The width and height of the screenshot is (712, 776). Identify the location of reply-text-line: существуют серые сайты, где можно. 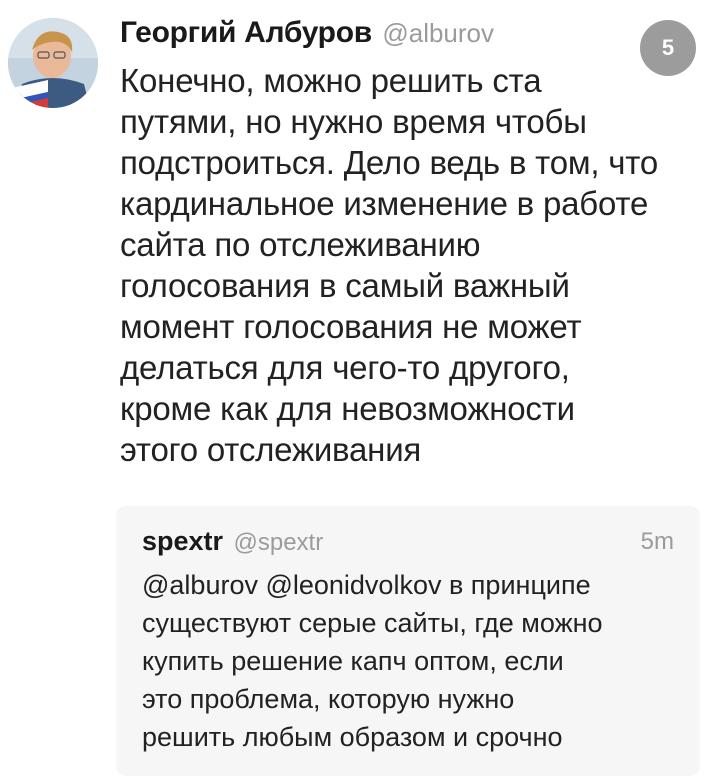
(372, 623).